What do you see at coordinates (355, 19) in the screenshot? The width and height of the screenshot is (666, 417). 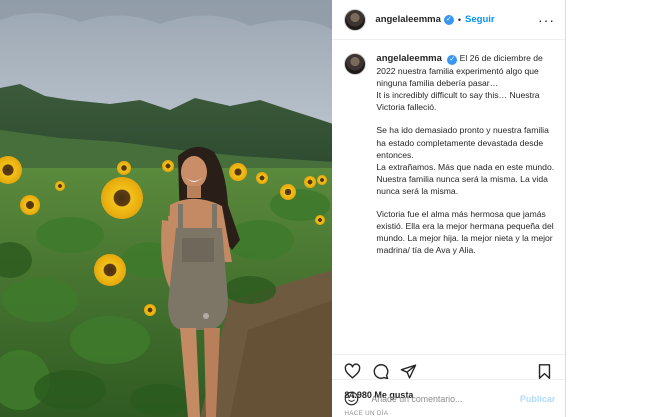 I see `avatar` at bounding box center [355, 19].